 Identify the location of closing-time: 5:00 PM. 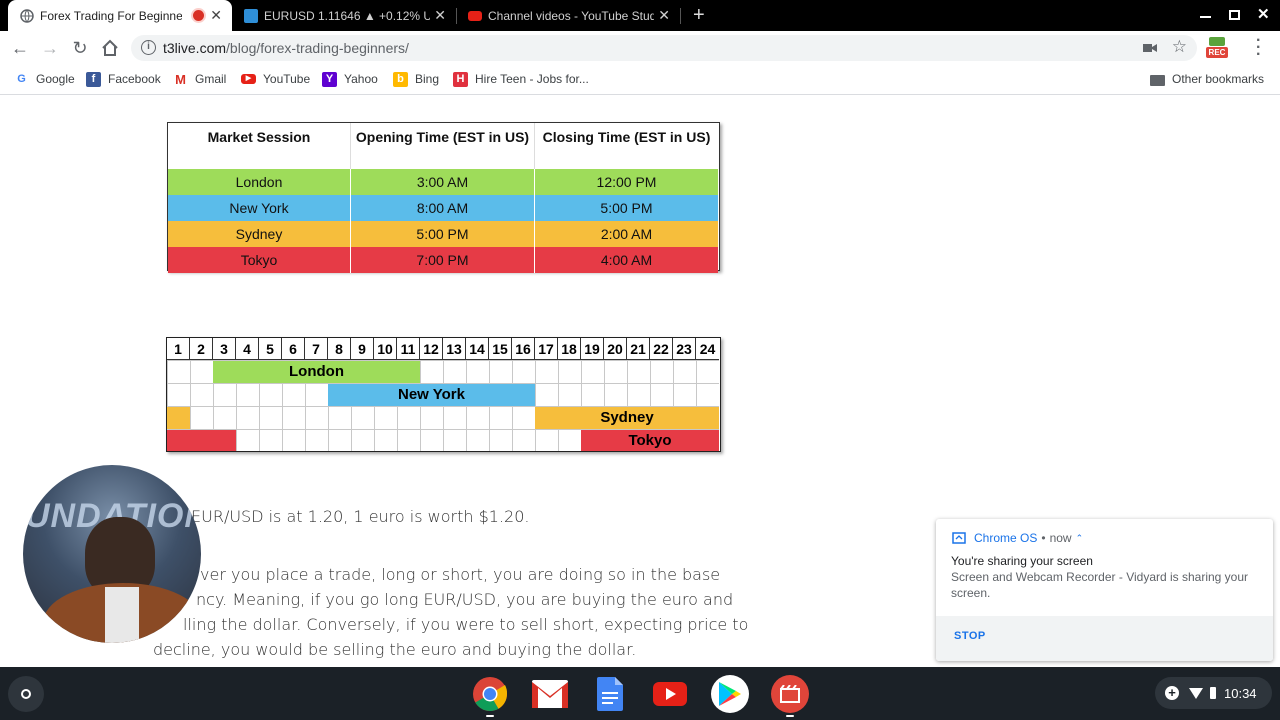
(626, 208).